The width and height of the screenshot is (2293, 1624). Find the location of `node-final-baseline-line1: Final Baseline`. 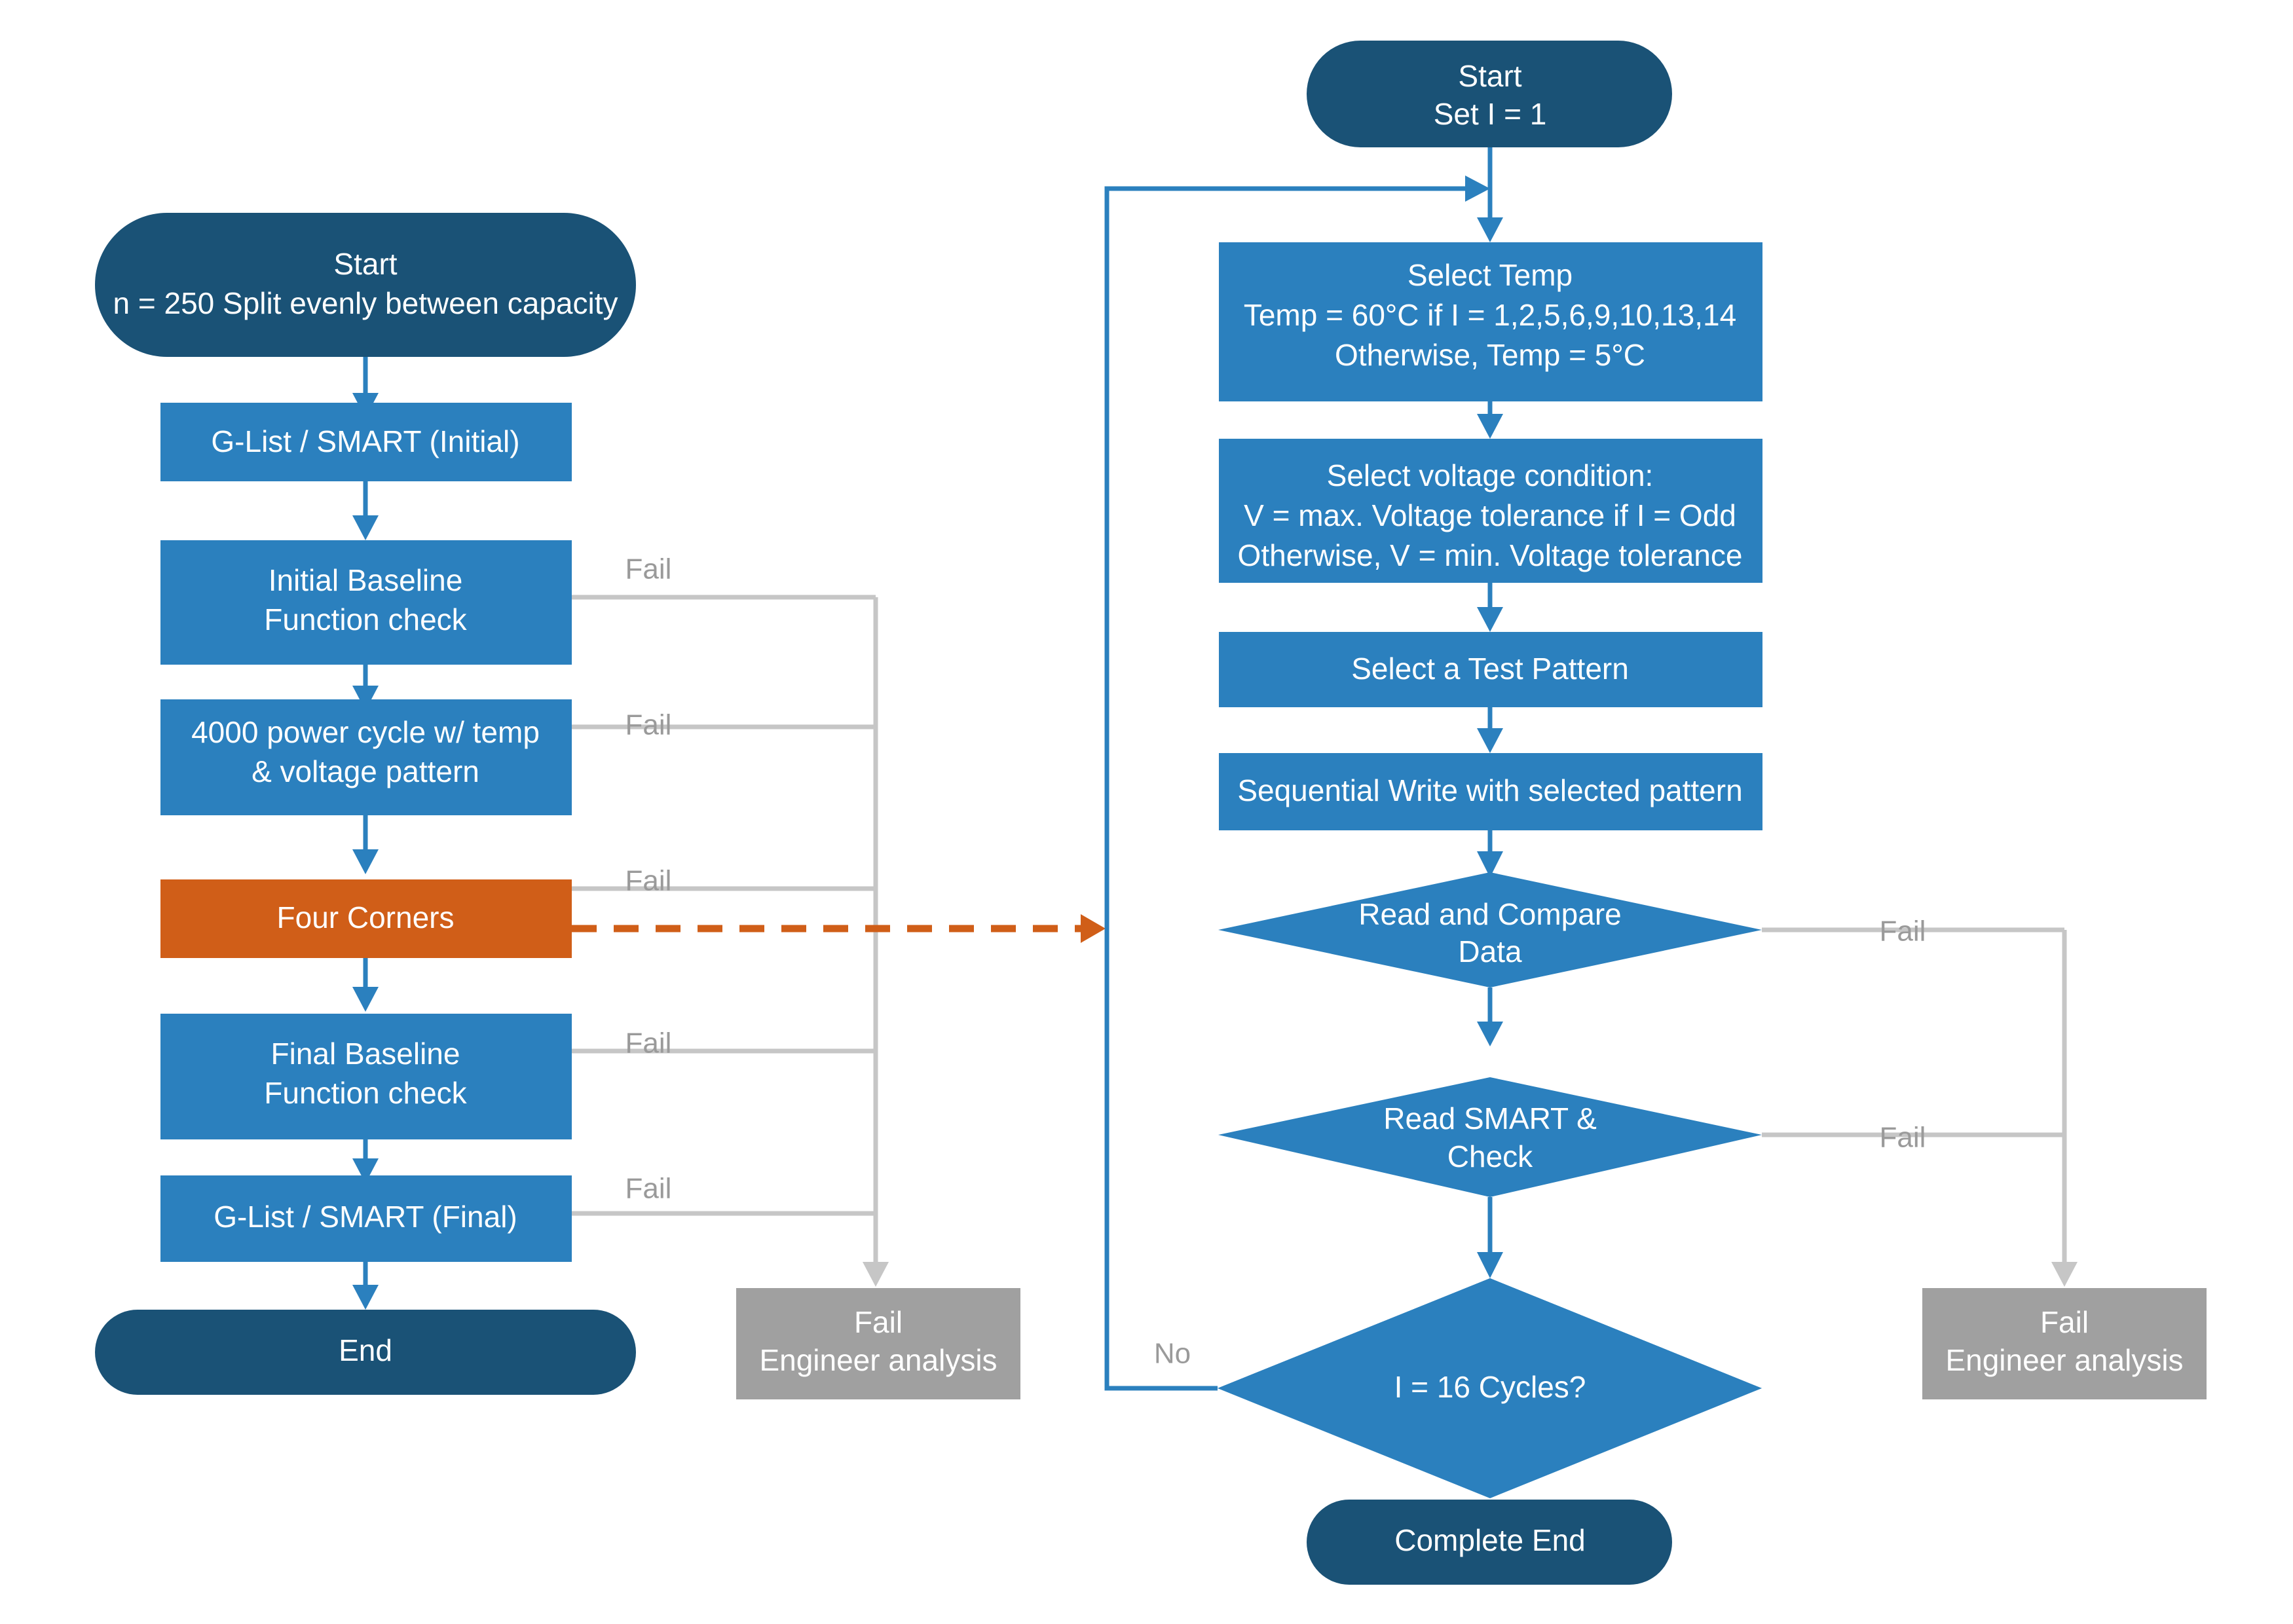

node-final-baseline-line1: Final Baseline is located at coordinates (365, 1054).